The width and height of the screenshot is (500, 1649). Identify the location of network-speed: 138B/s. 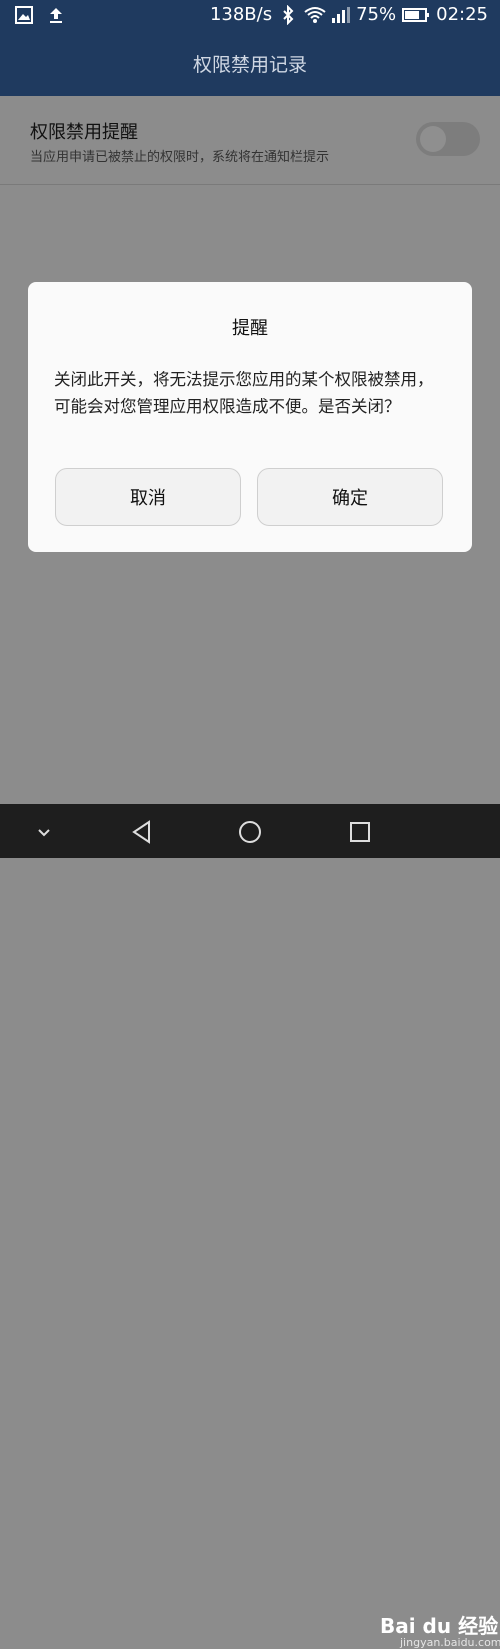
(241, 14).